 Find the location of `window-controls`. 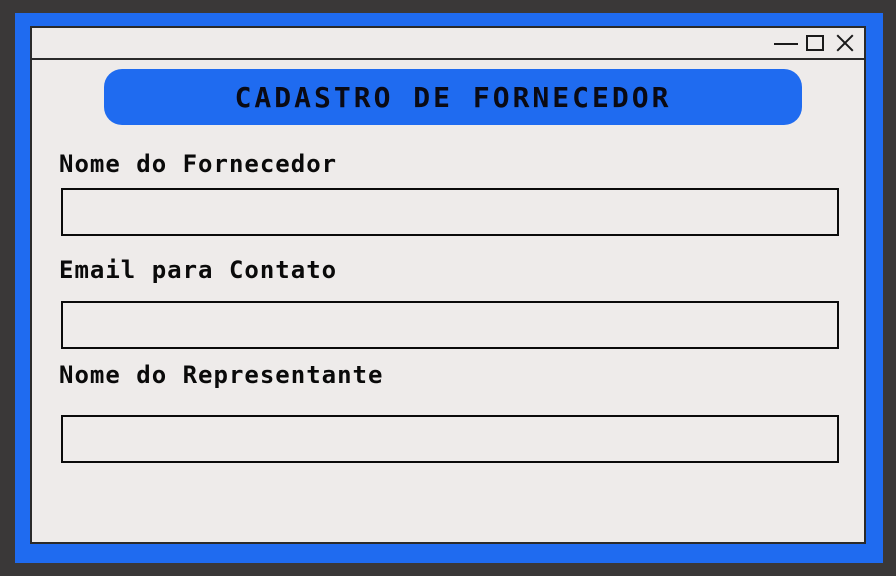

window-controls is located at coordinates (815, 43).